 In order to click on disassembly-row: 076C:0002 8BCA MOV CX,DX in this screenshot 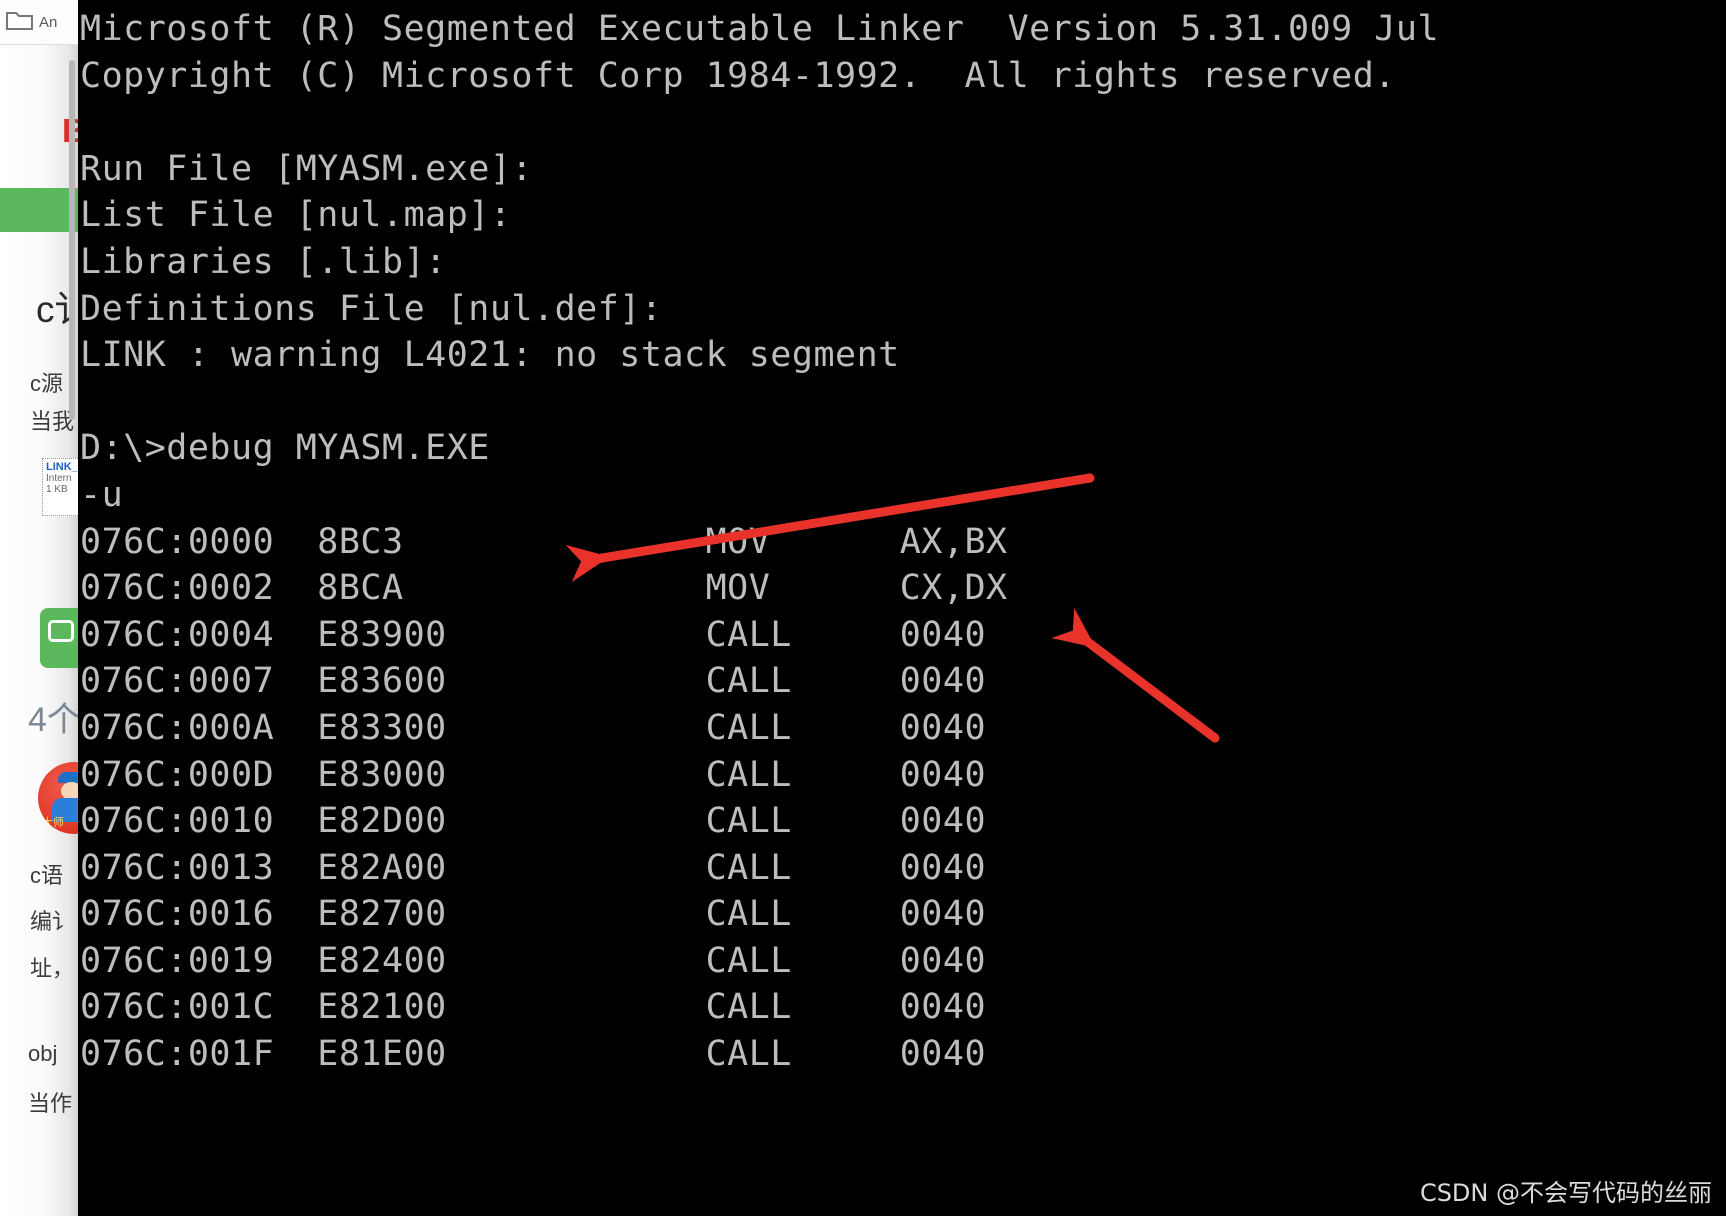, I will do `click(544, 588)`.